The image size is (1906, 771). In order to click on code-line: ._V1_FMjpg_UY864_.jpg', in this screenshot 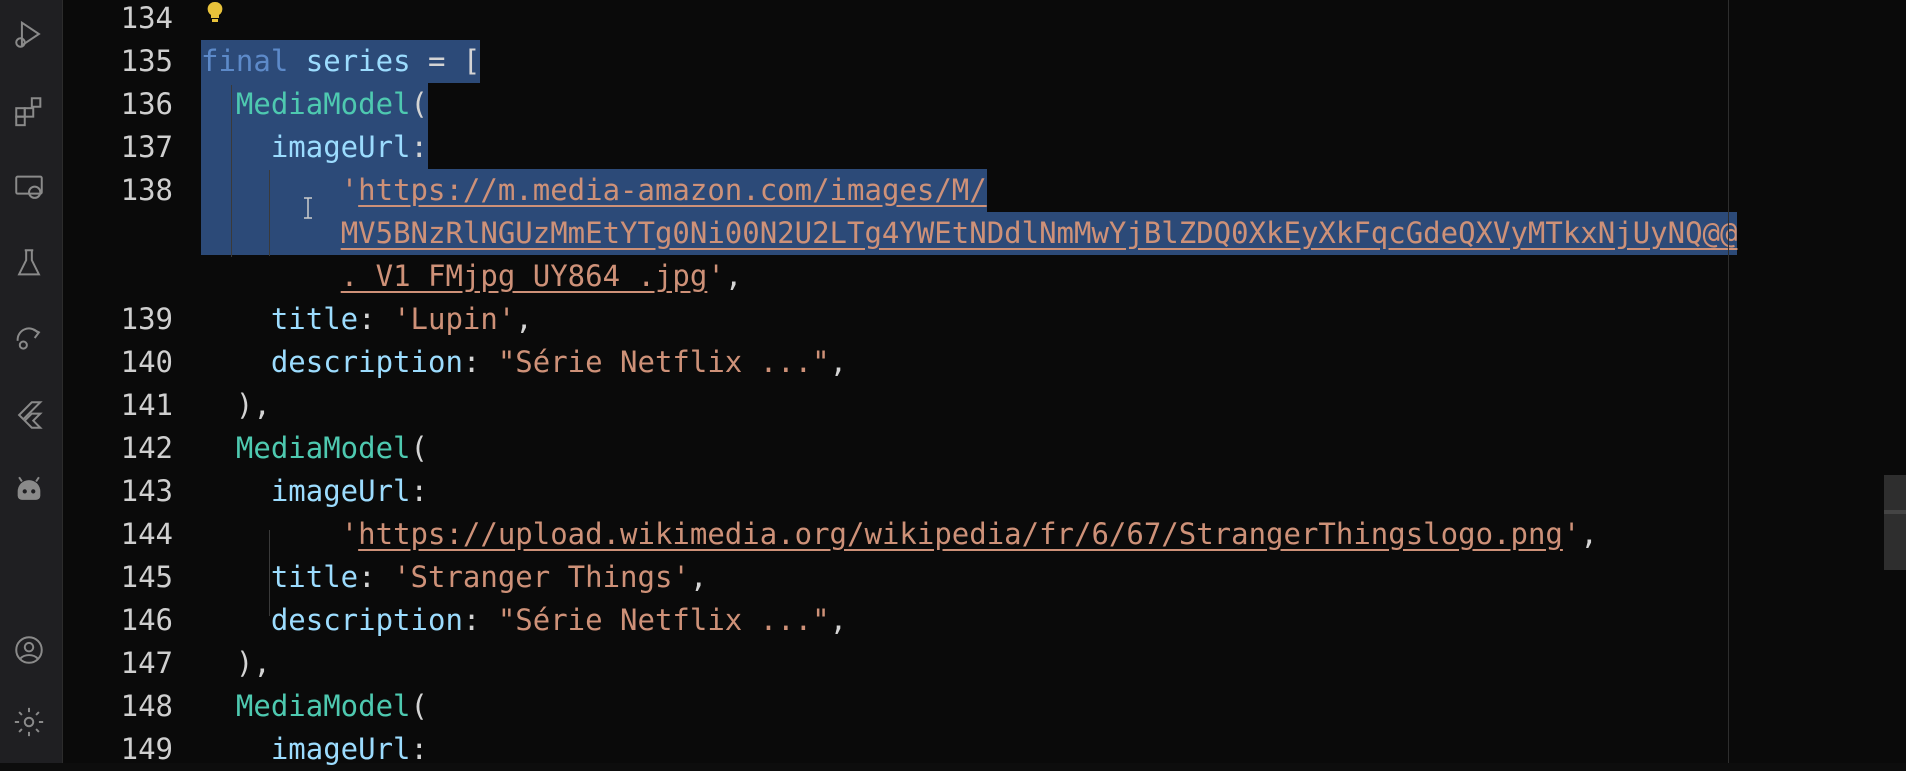, I will do `click(472, 276)`.